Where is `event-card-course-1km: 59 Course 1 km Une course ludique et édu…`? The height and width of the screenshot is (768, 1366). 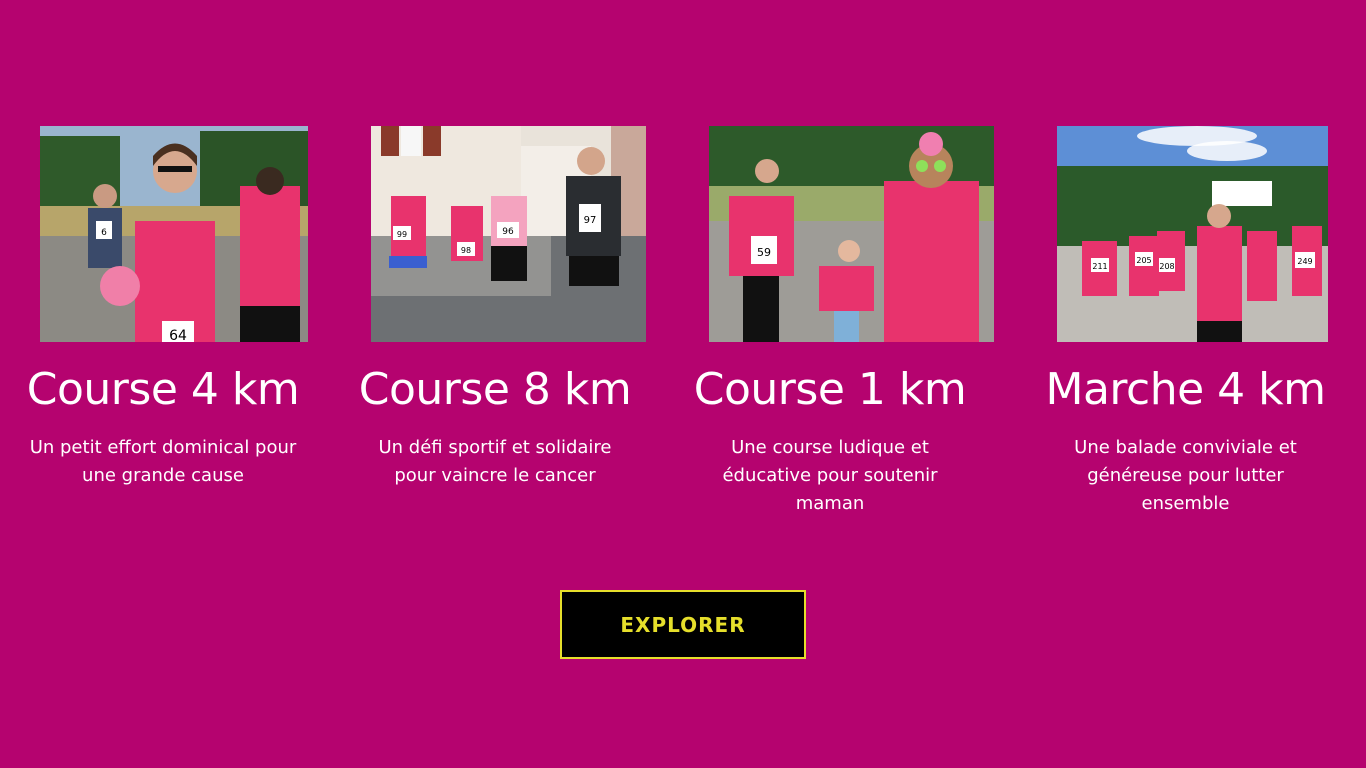 event-card-course-1km: 59 Course 1 km Une course ludique et édu… is located at coordinates (830, 326).